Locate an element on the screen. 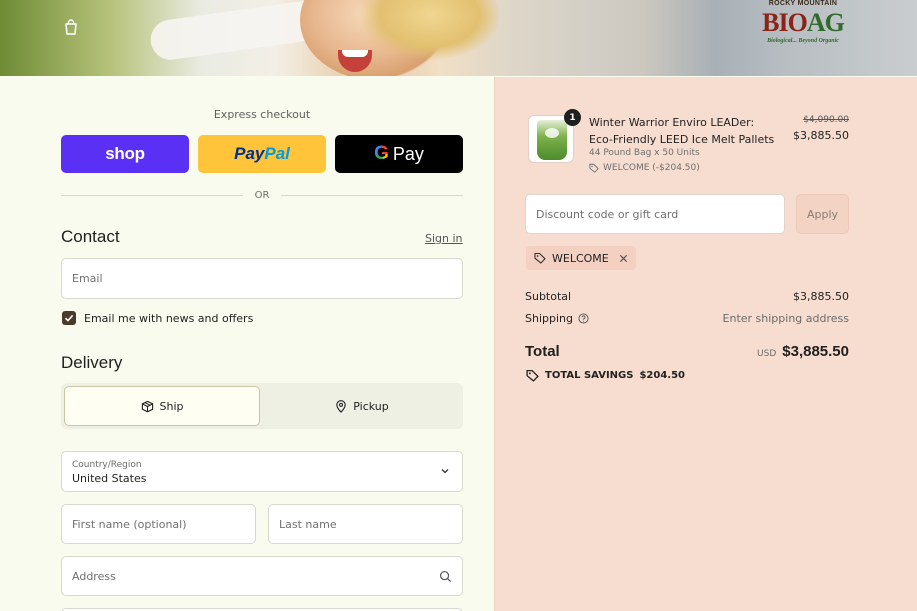  delivery-method-toggle: Ship Pickup is located at coordinates (262, 406).